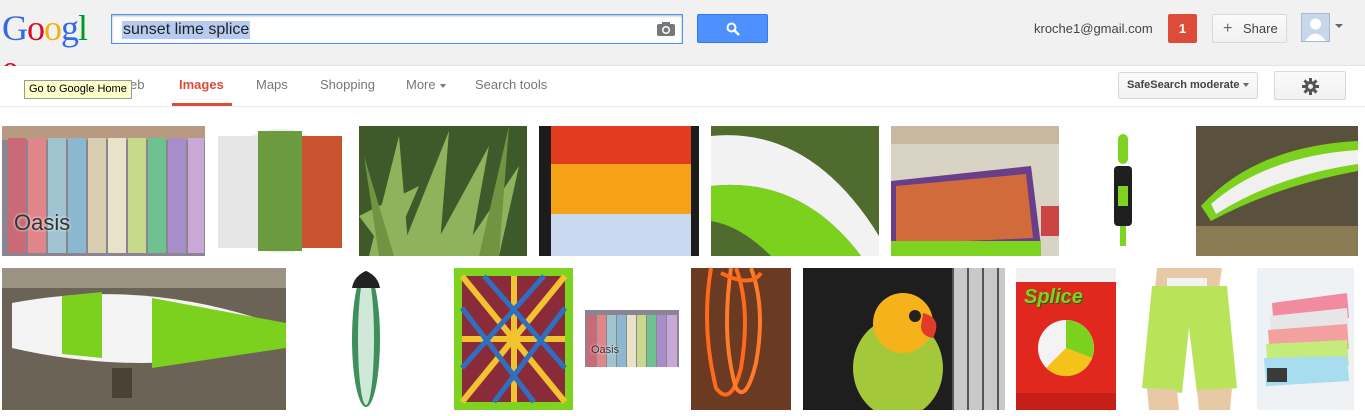 This screenshot has width=1365, height=416. Describe the element at coordinates (70, 28) in the screenshot. I see `logo-letter: g` at that location.